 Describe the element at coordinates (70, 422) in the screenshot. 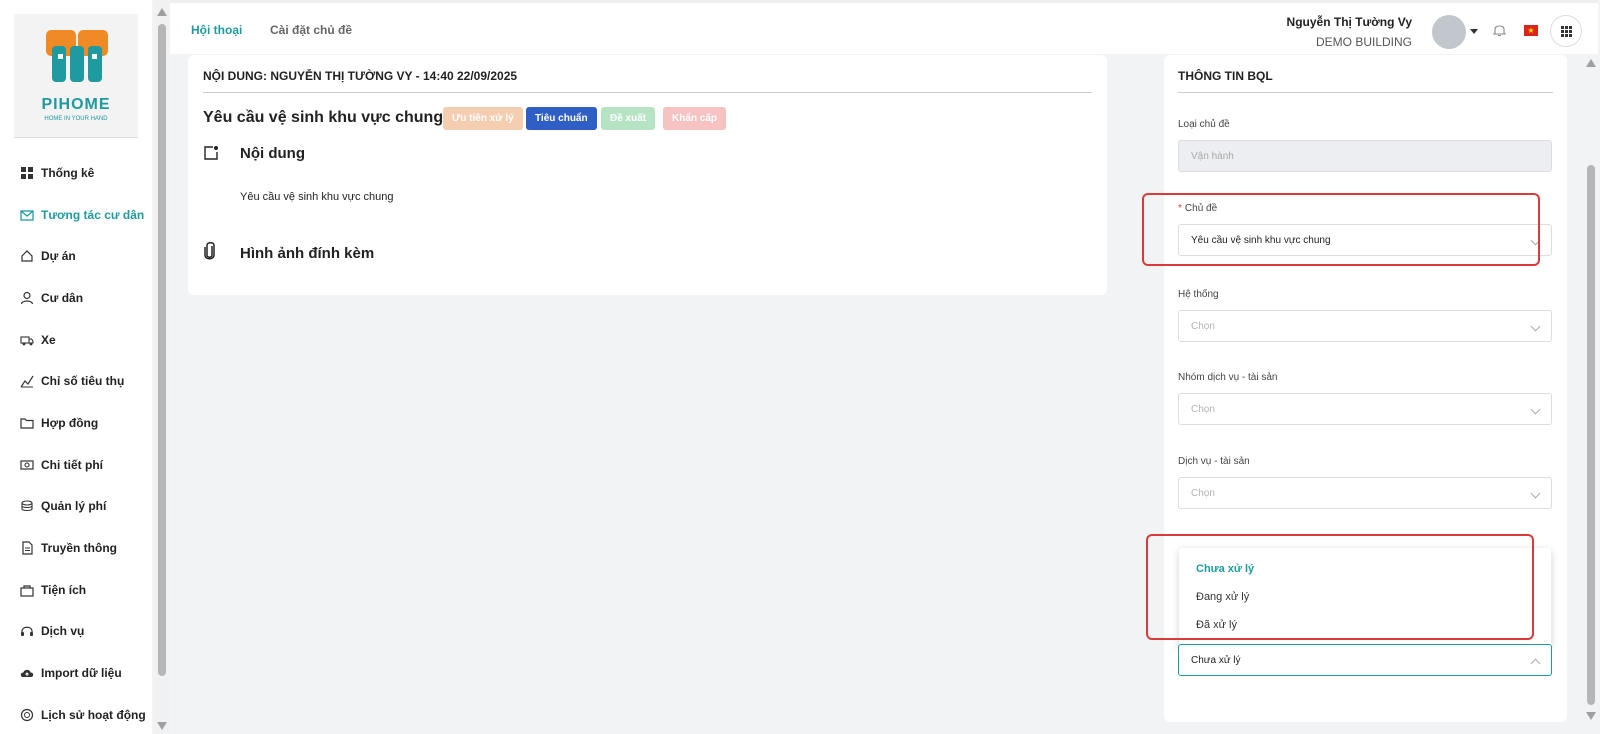

I see `sidebar-item-label: Hợp đồng` at that location.